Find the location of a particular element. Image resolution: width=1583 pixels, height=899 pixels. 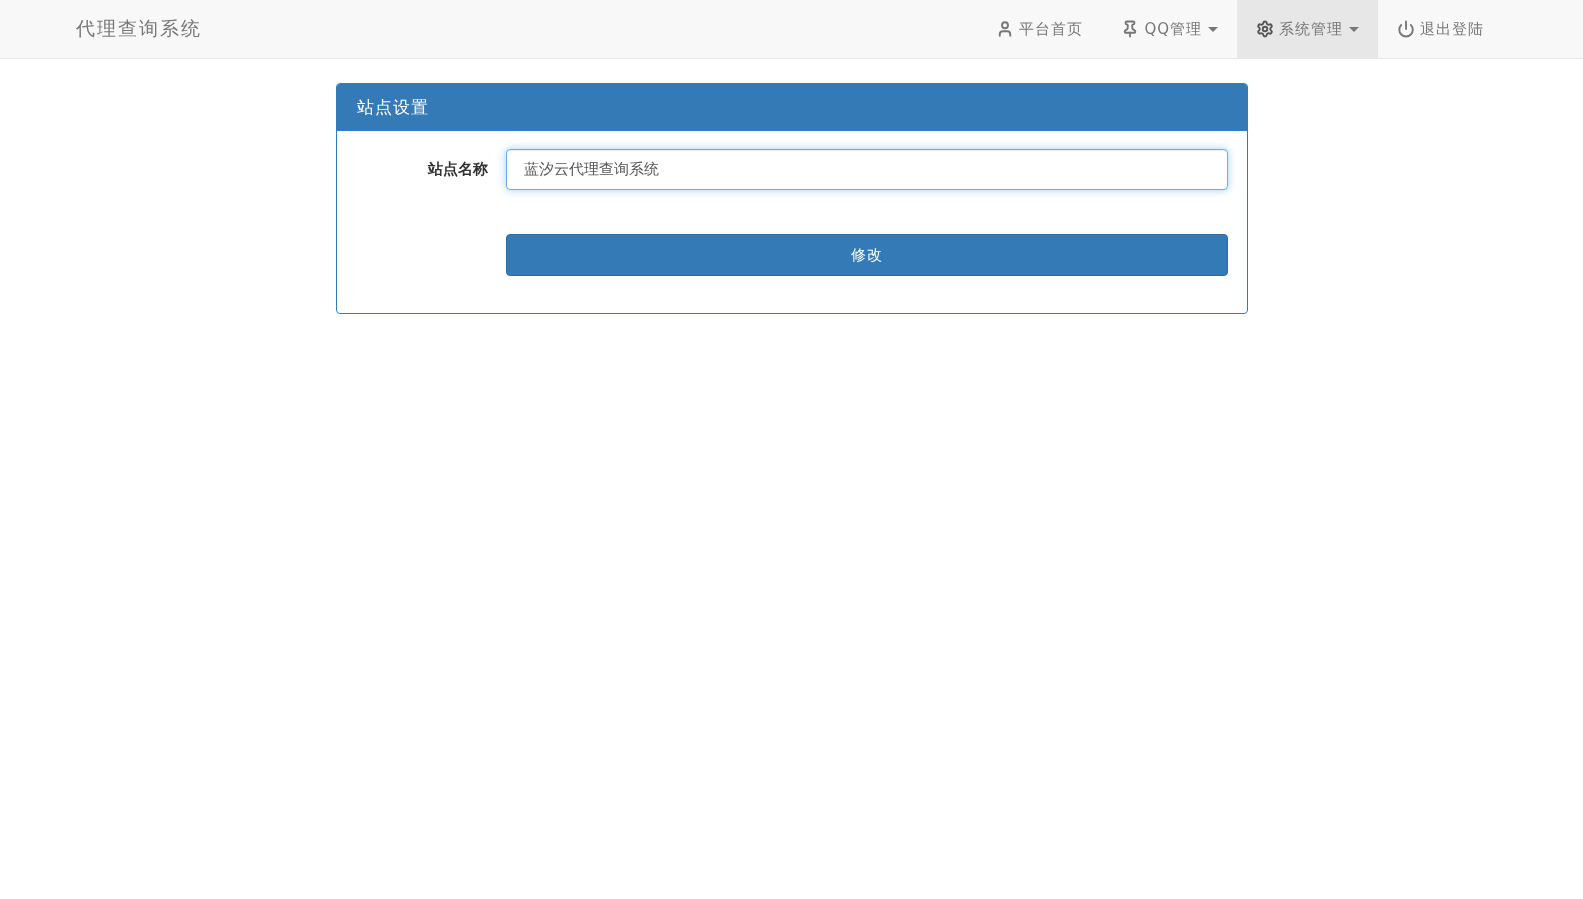

settings-icon is located at coordinates (1265, 29).